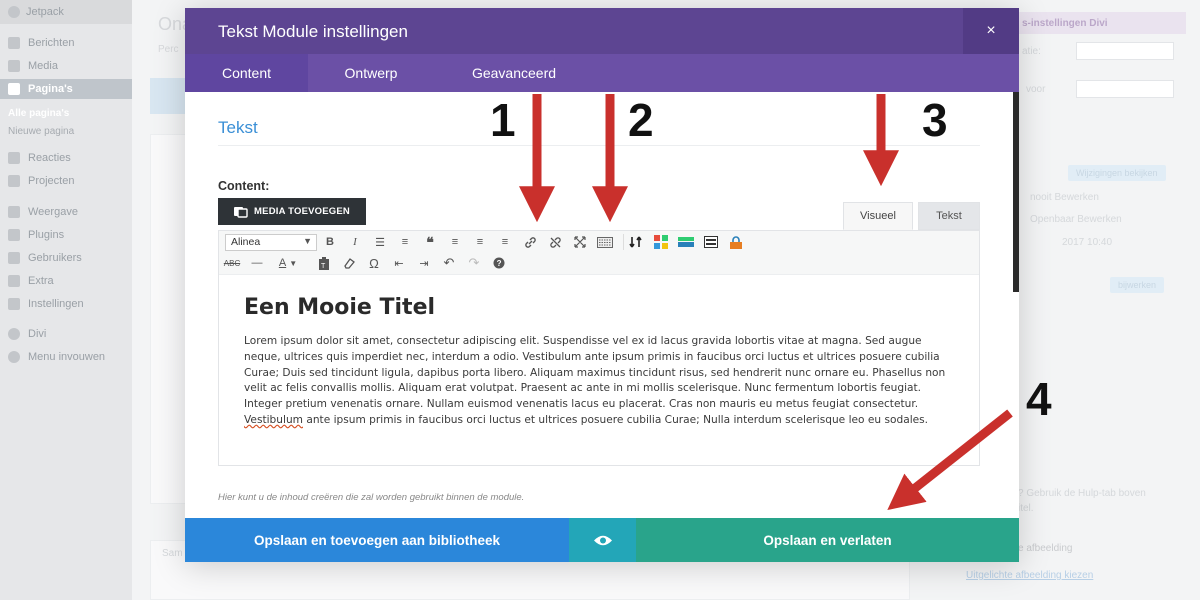  I want to click on italic-icon: I, so click(355, 242).